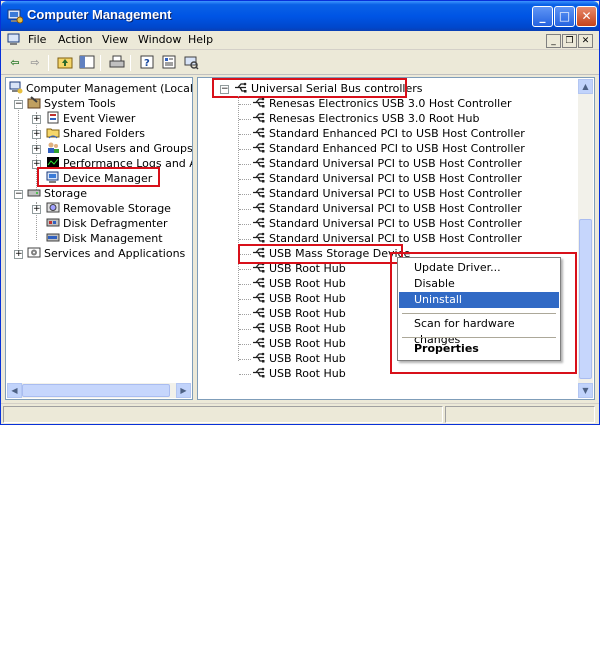 Image resolution: width=600 pixels, height=645 pixels. Describe the element at coordinates (585, 86) in the screenshot. I see `scroll-up-arrow: ▲` at that location.